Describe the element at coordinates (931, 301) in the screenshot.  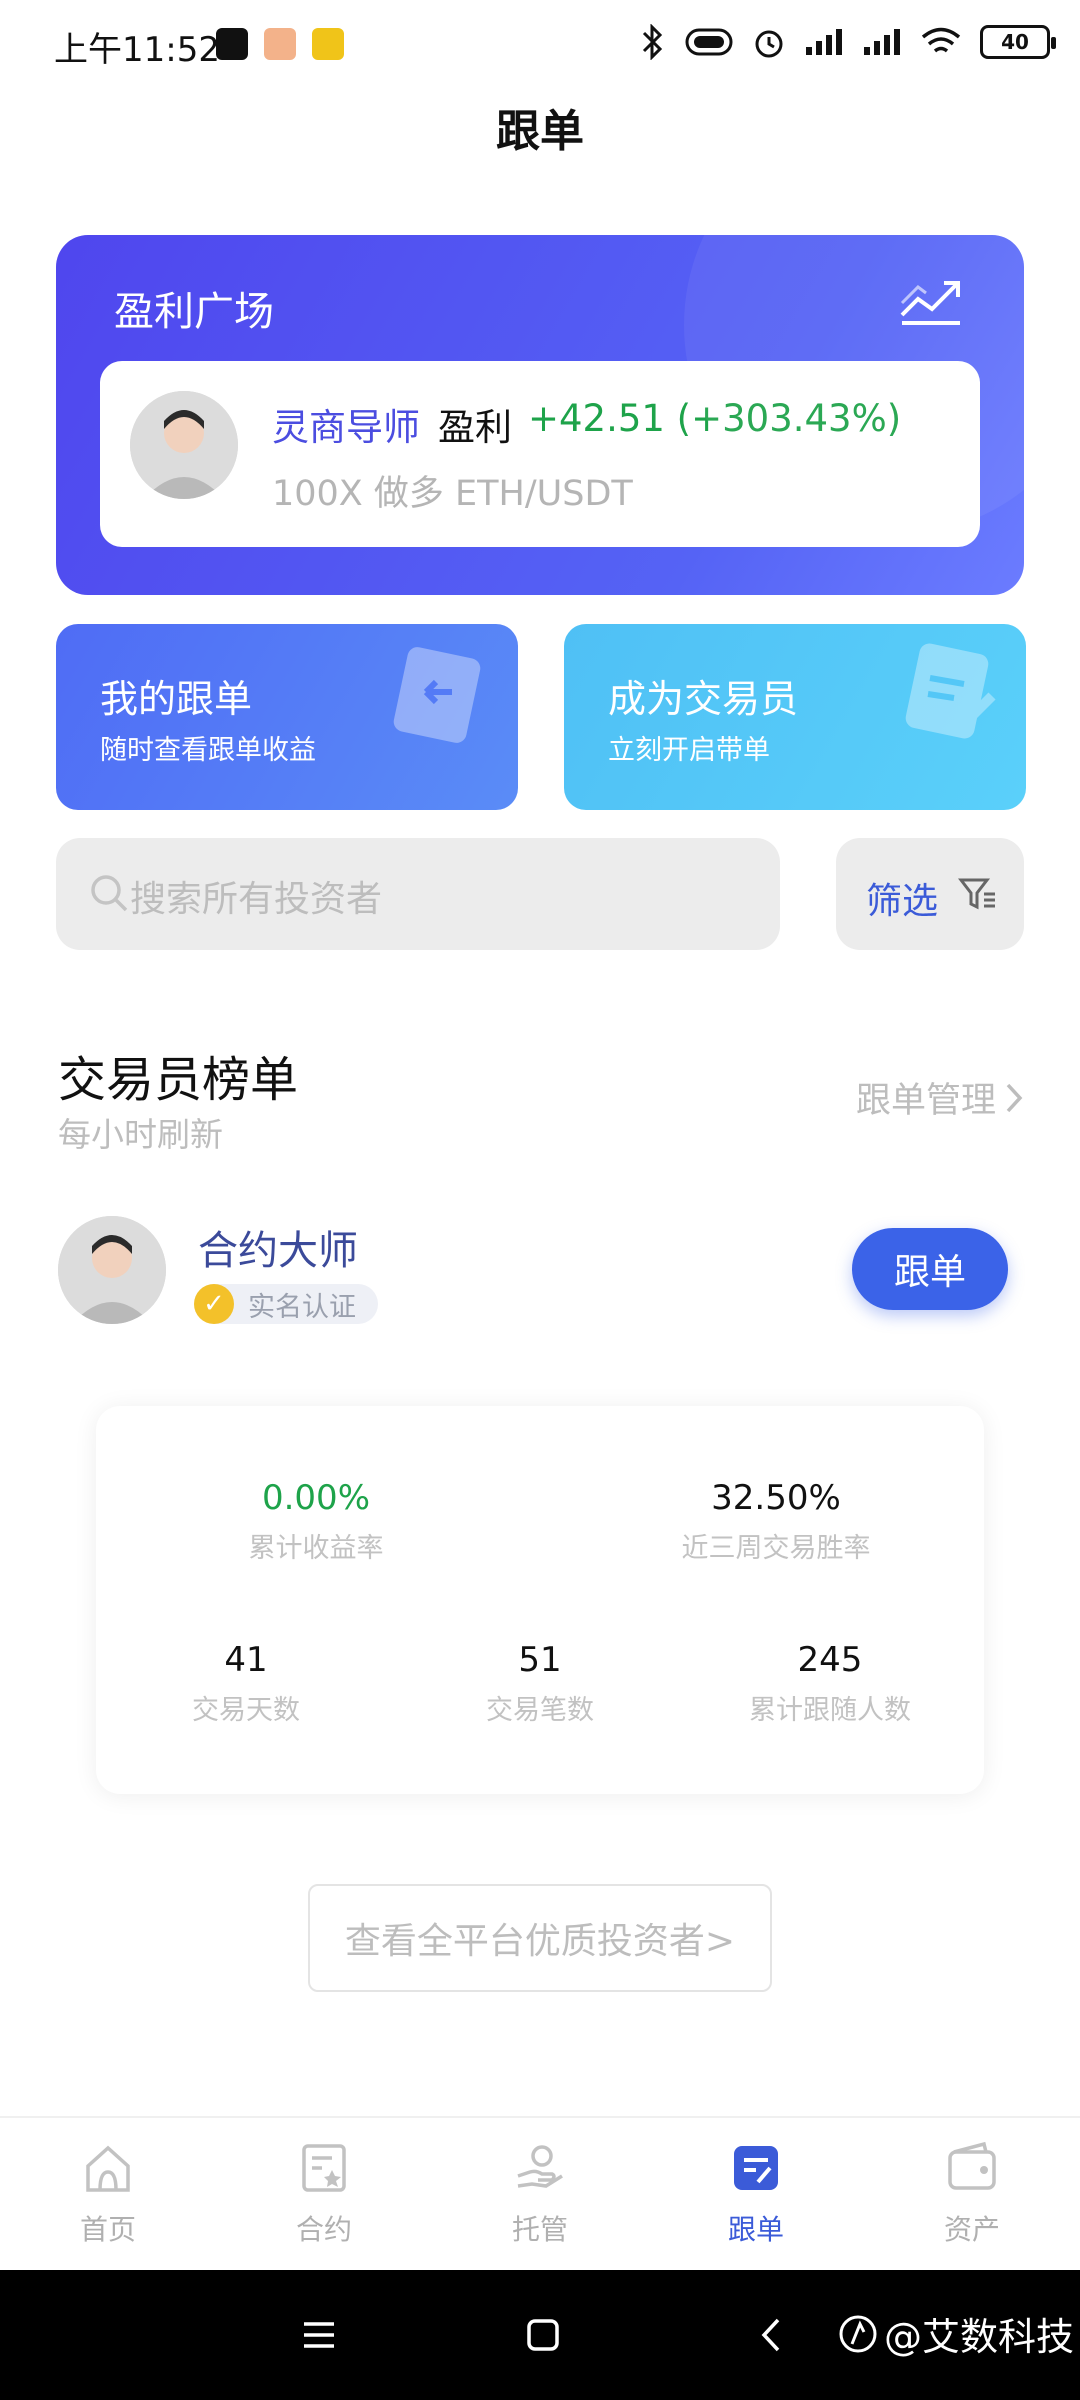
I see `trend-chart-icon` at that location.